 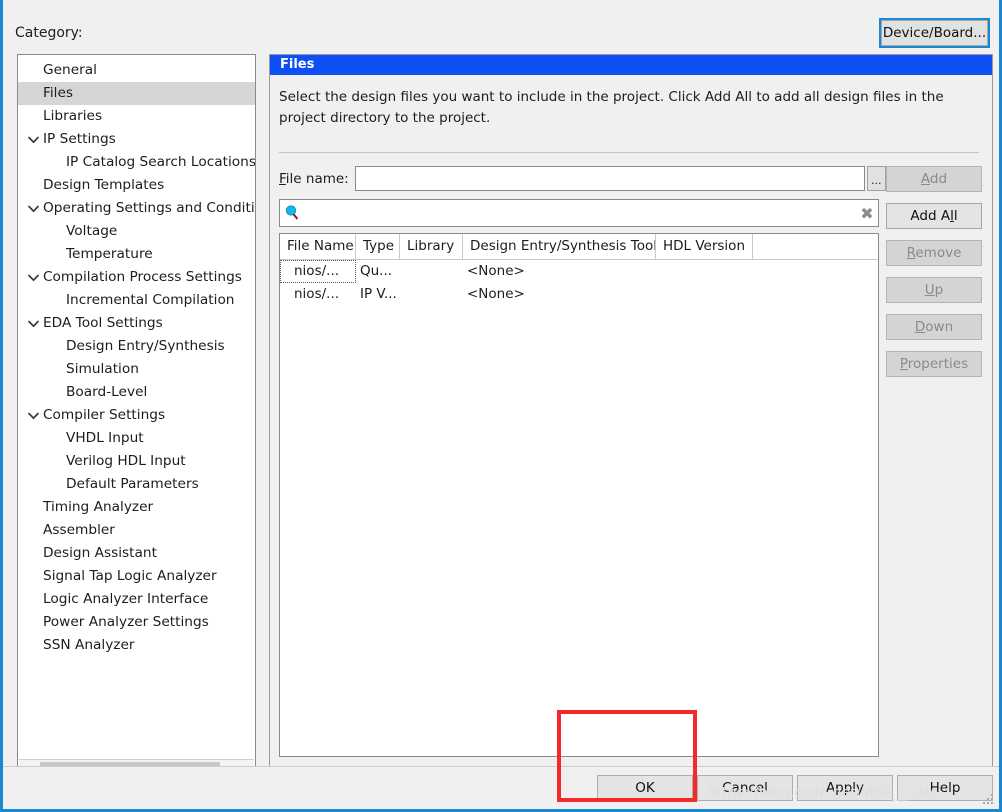 I want to click on sidebar-item-timing-analyzer: Timing Analyzer, so click(x=136, y=507).